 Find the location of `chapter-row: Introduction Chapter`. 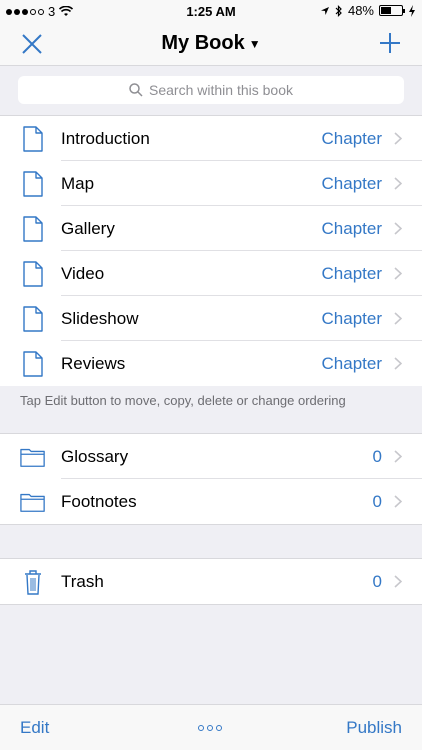

chapter-row: Introduction Chapter is located at coordinates (211, 138).